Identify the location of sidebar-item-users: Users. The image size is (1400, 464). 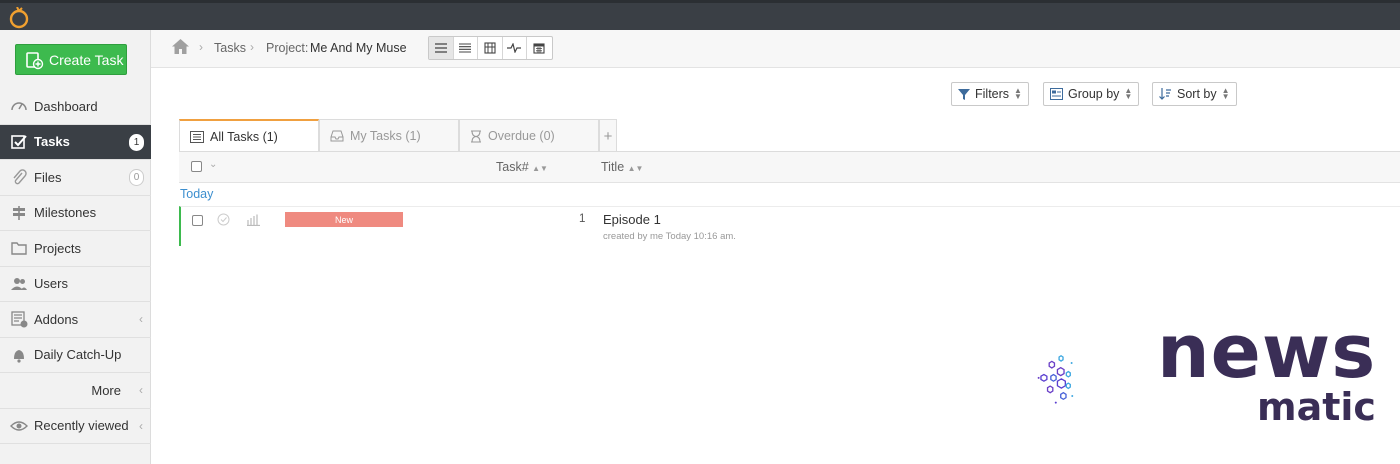
(75, 284).